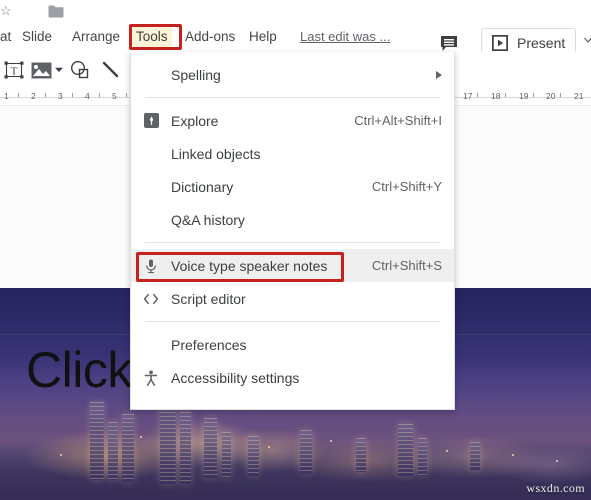  Describe the element at coordinates (292, 298) in the screenshot. I see `menu-item-script-editor: Script editor` at that location.